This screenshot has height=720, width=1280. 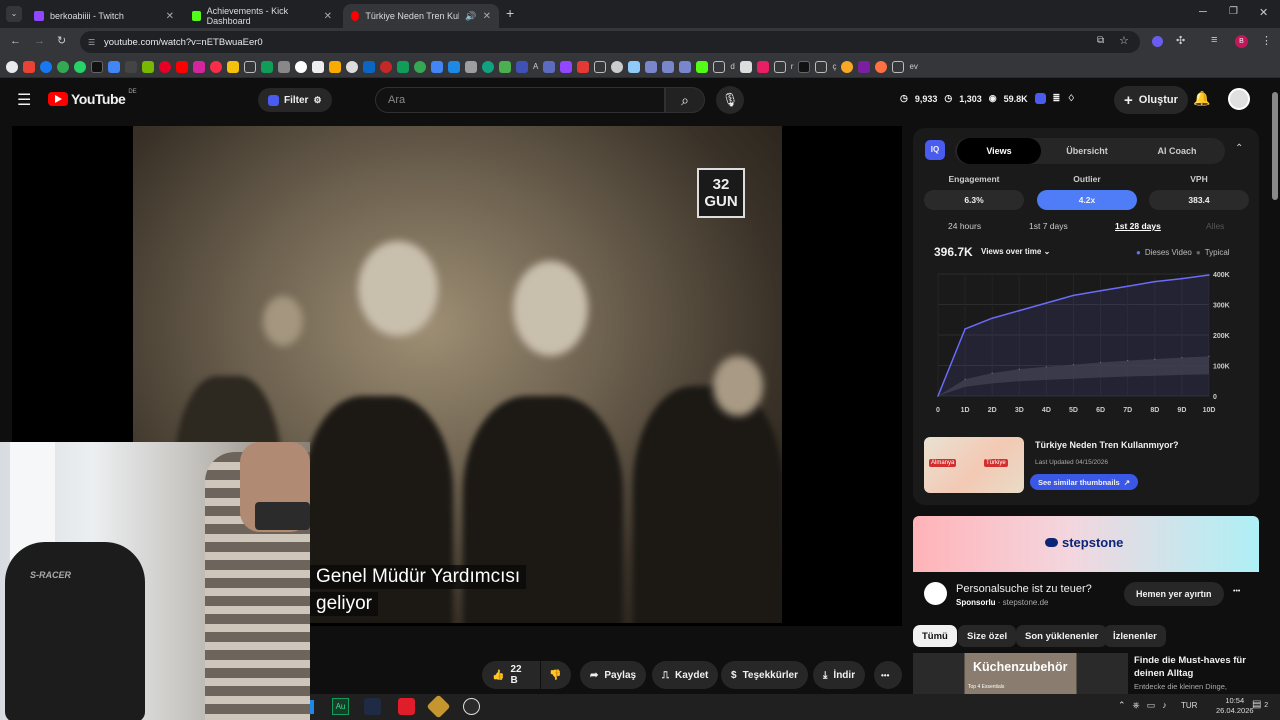 I want to click on bookmark-maps-icon, so click(x=420, y=66).